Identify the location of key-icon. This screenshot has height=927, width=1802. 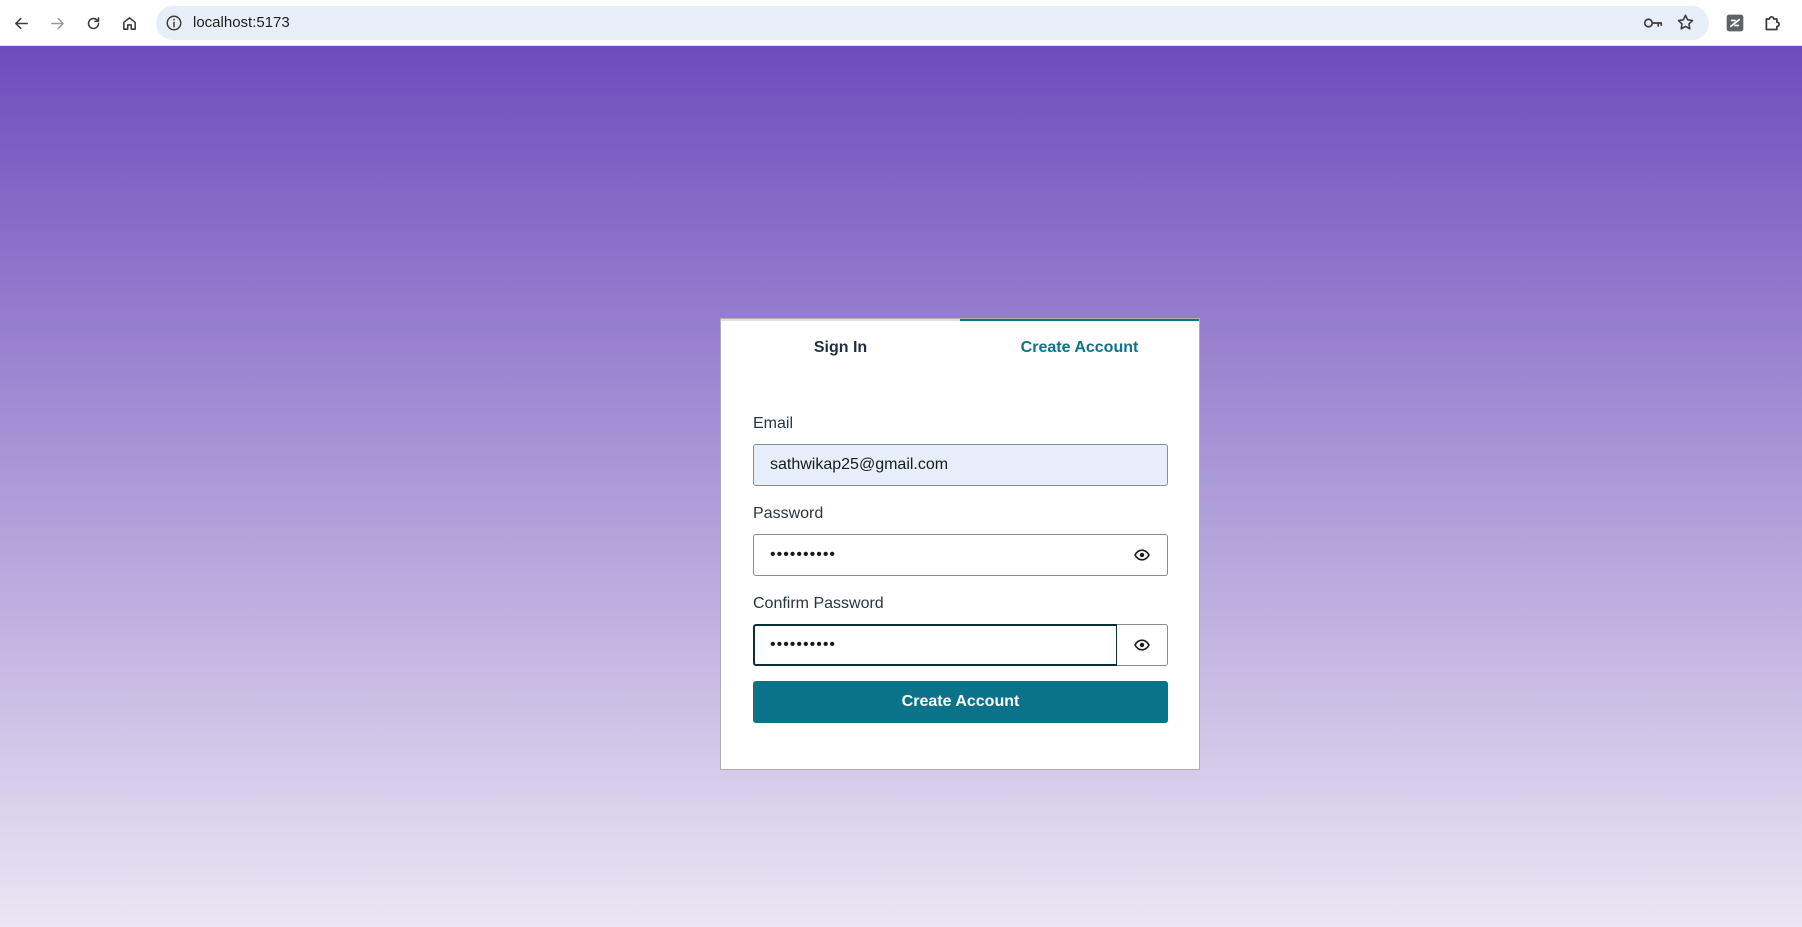
(1653, 23).